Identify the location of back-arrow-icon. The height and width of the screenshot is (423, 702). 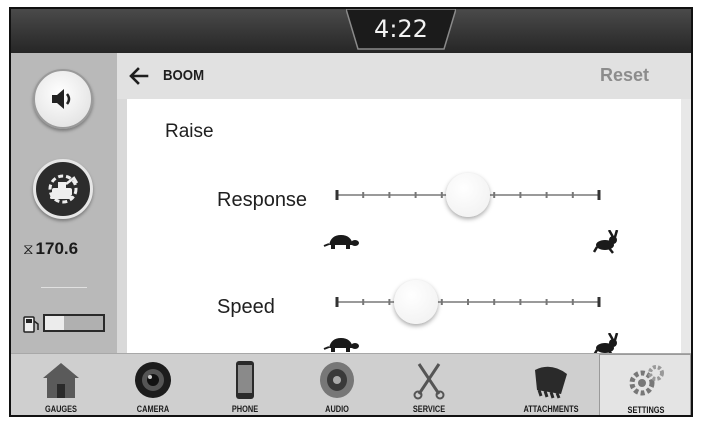
(139, 76).